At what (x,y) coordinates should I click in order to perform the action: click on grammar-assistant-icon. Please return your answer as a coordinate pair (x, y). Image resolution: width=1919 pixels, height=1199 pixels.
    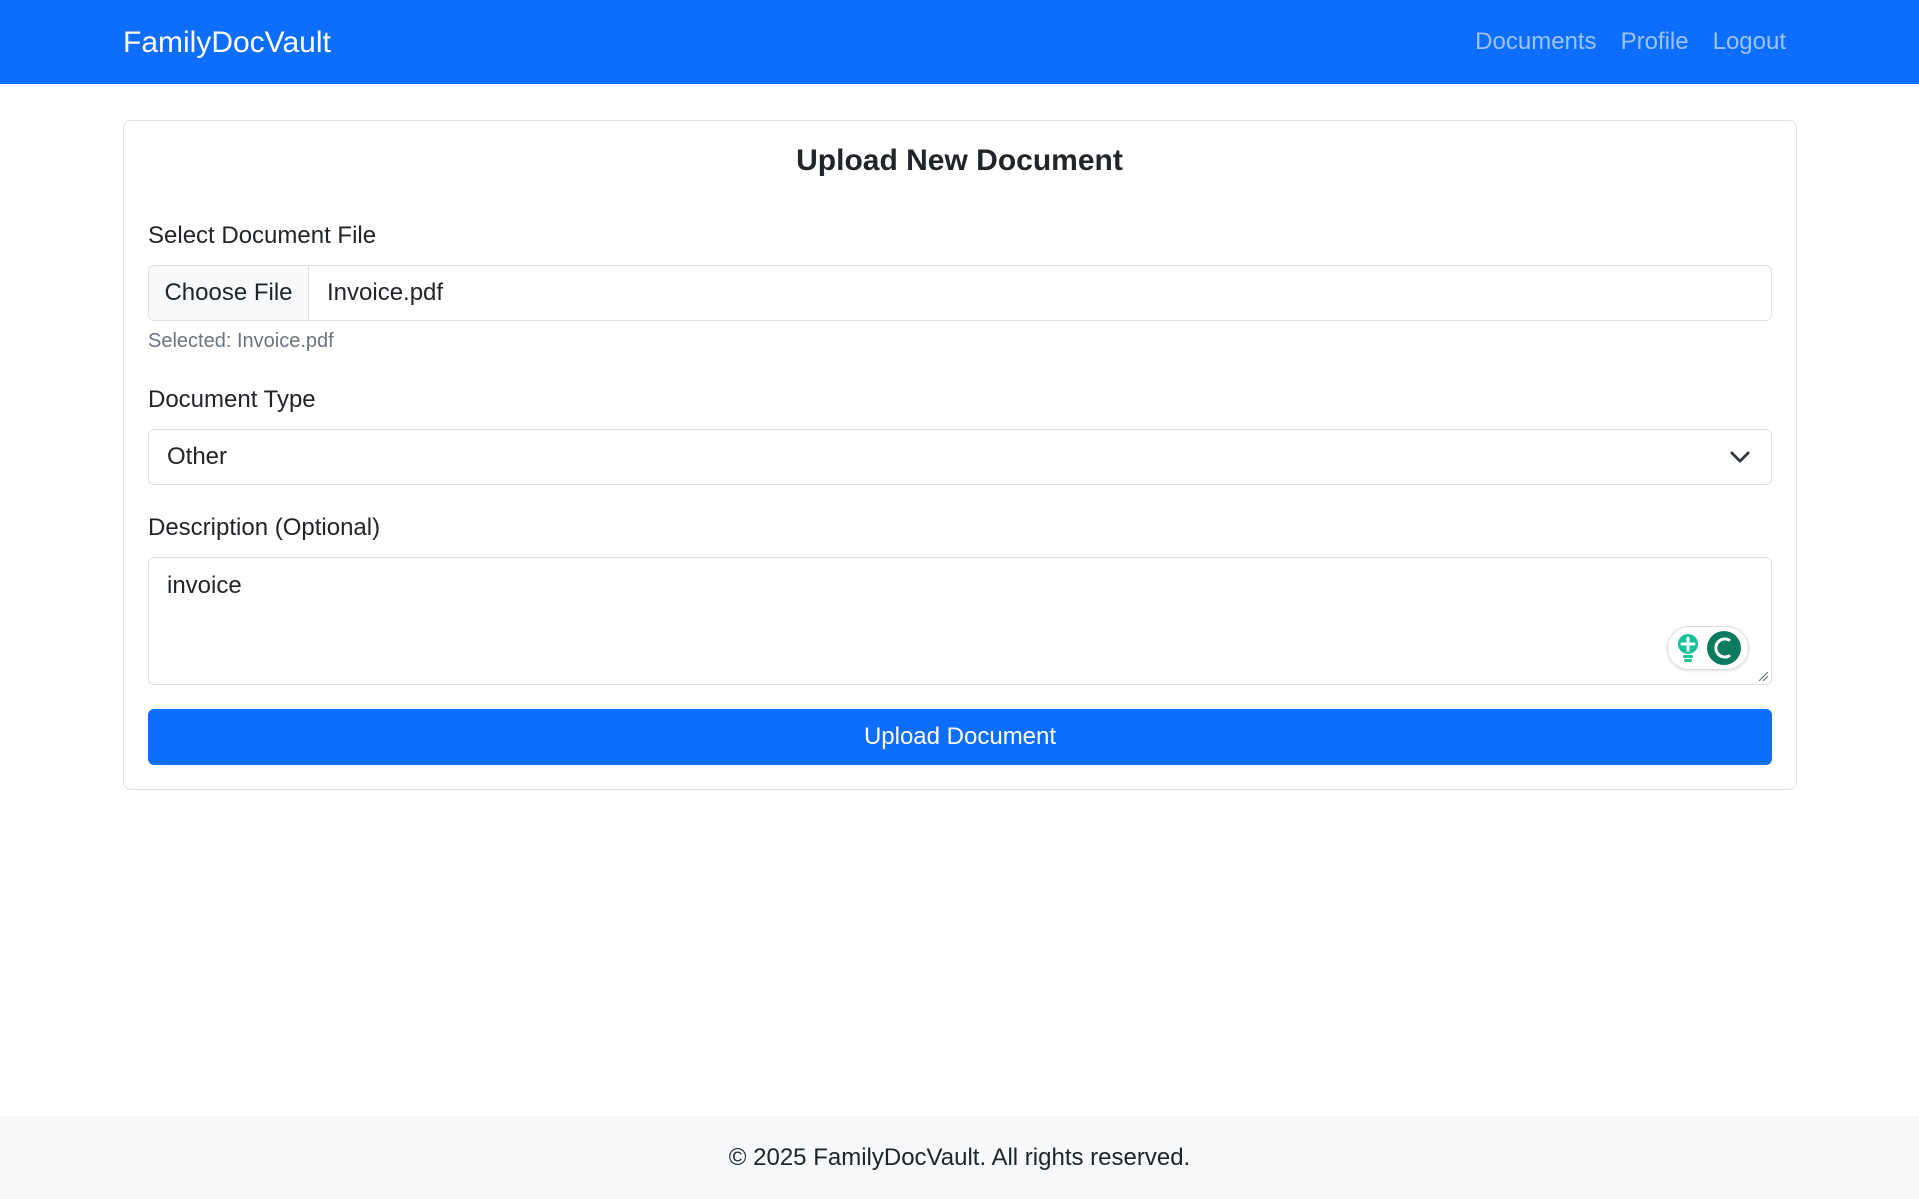
    Looking at the image, I should click on (1724, 648).